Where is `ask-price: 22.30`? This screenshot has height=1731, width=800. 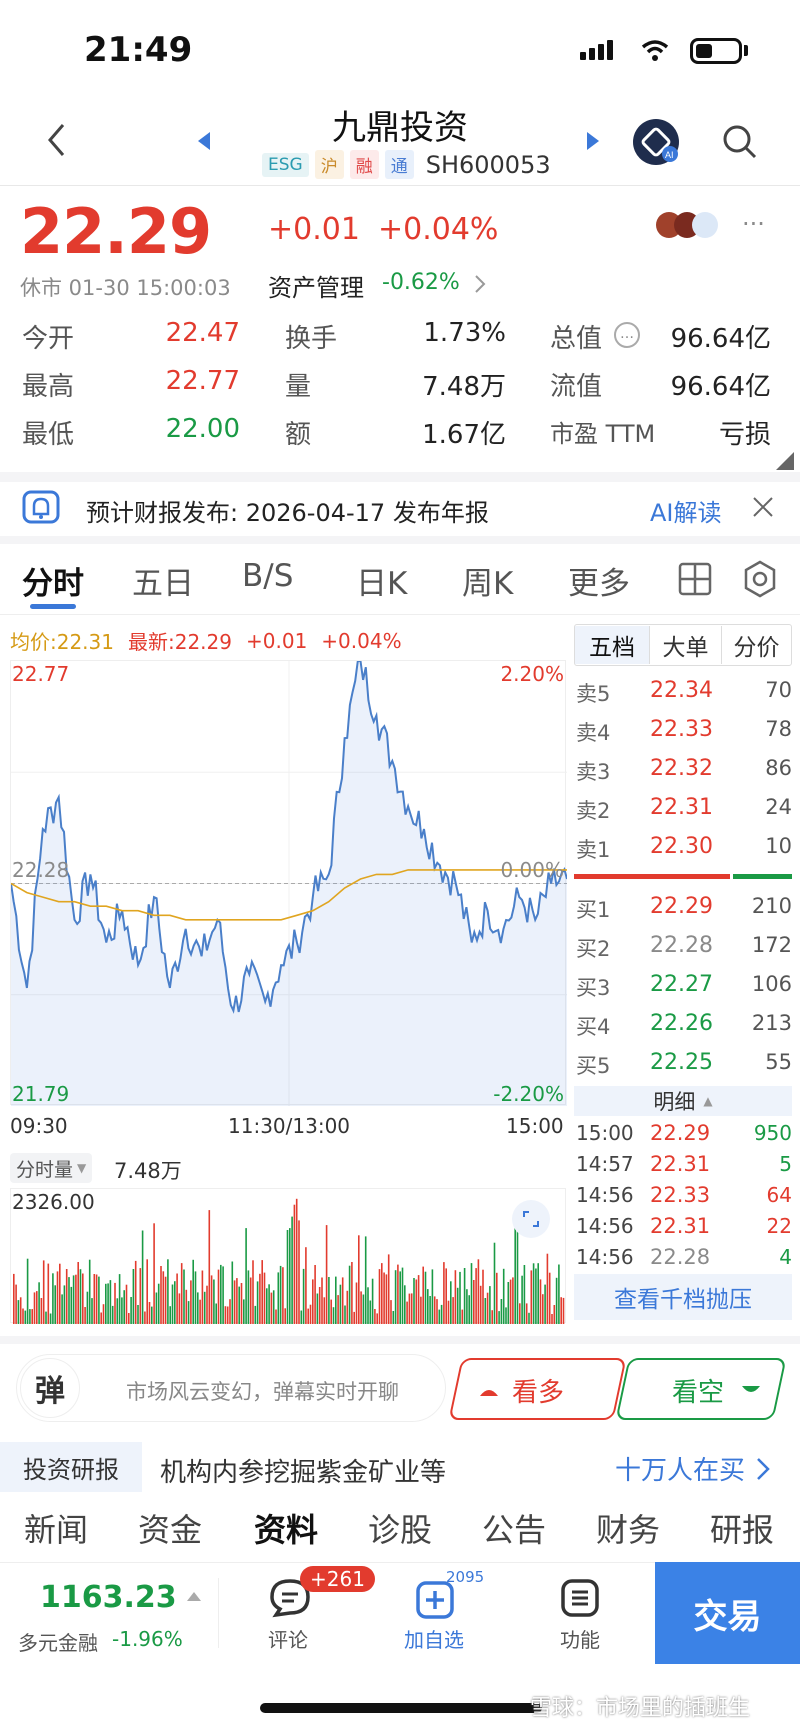 ask-price: 22.30 is located at coordinates (681, 846).